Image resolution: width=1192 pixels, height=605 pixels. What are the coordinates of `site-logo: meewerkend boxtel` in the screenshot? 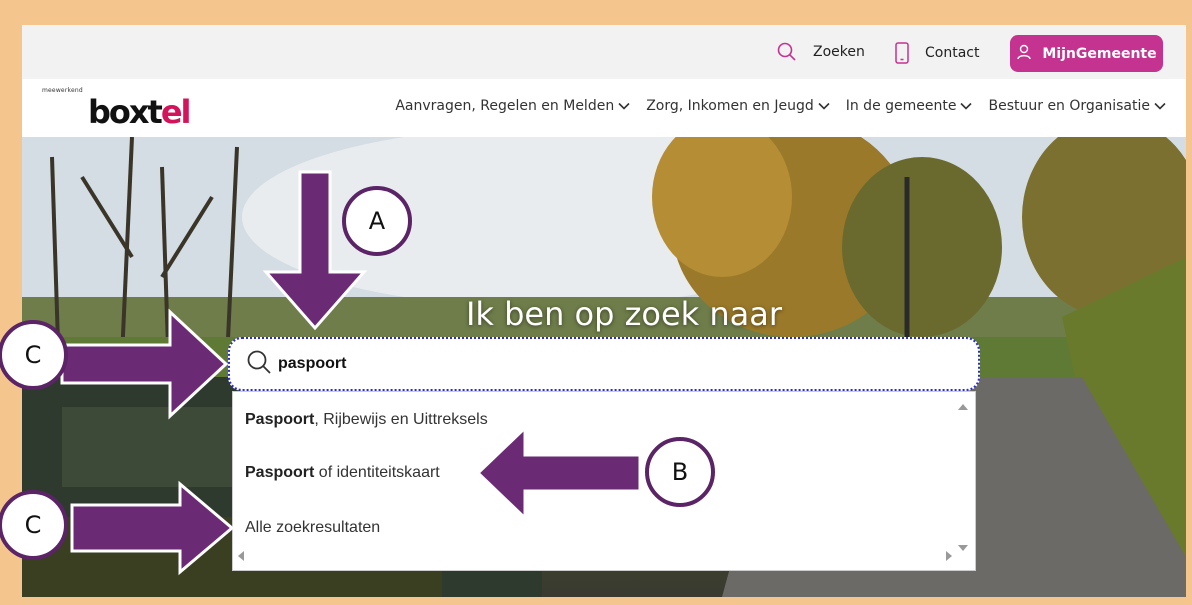 It's located at (116, 109).